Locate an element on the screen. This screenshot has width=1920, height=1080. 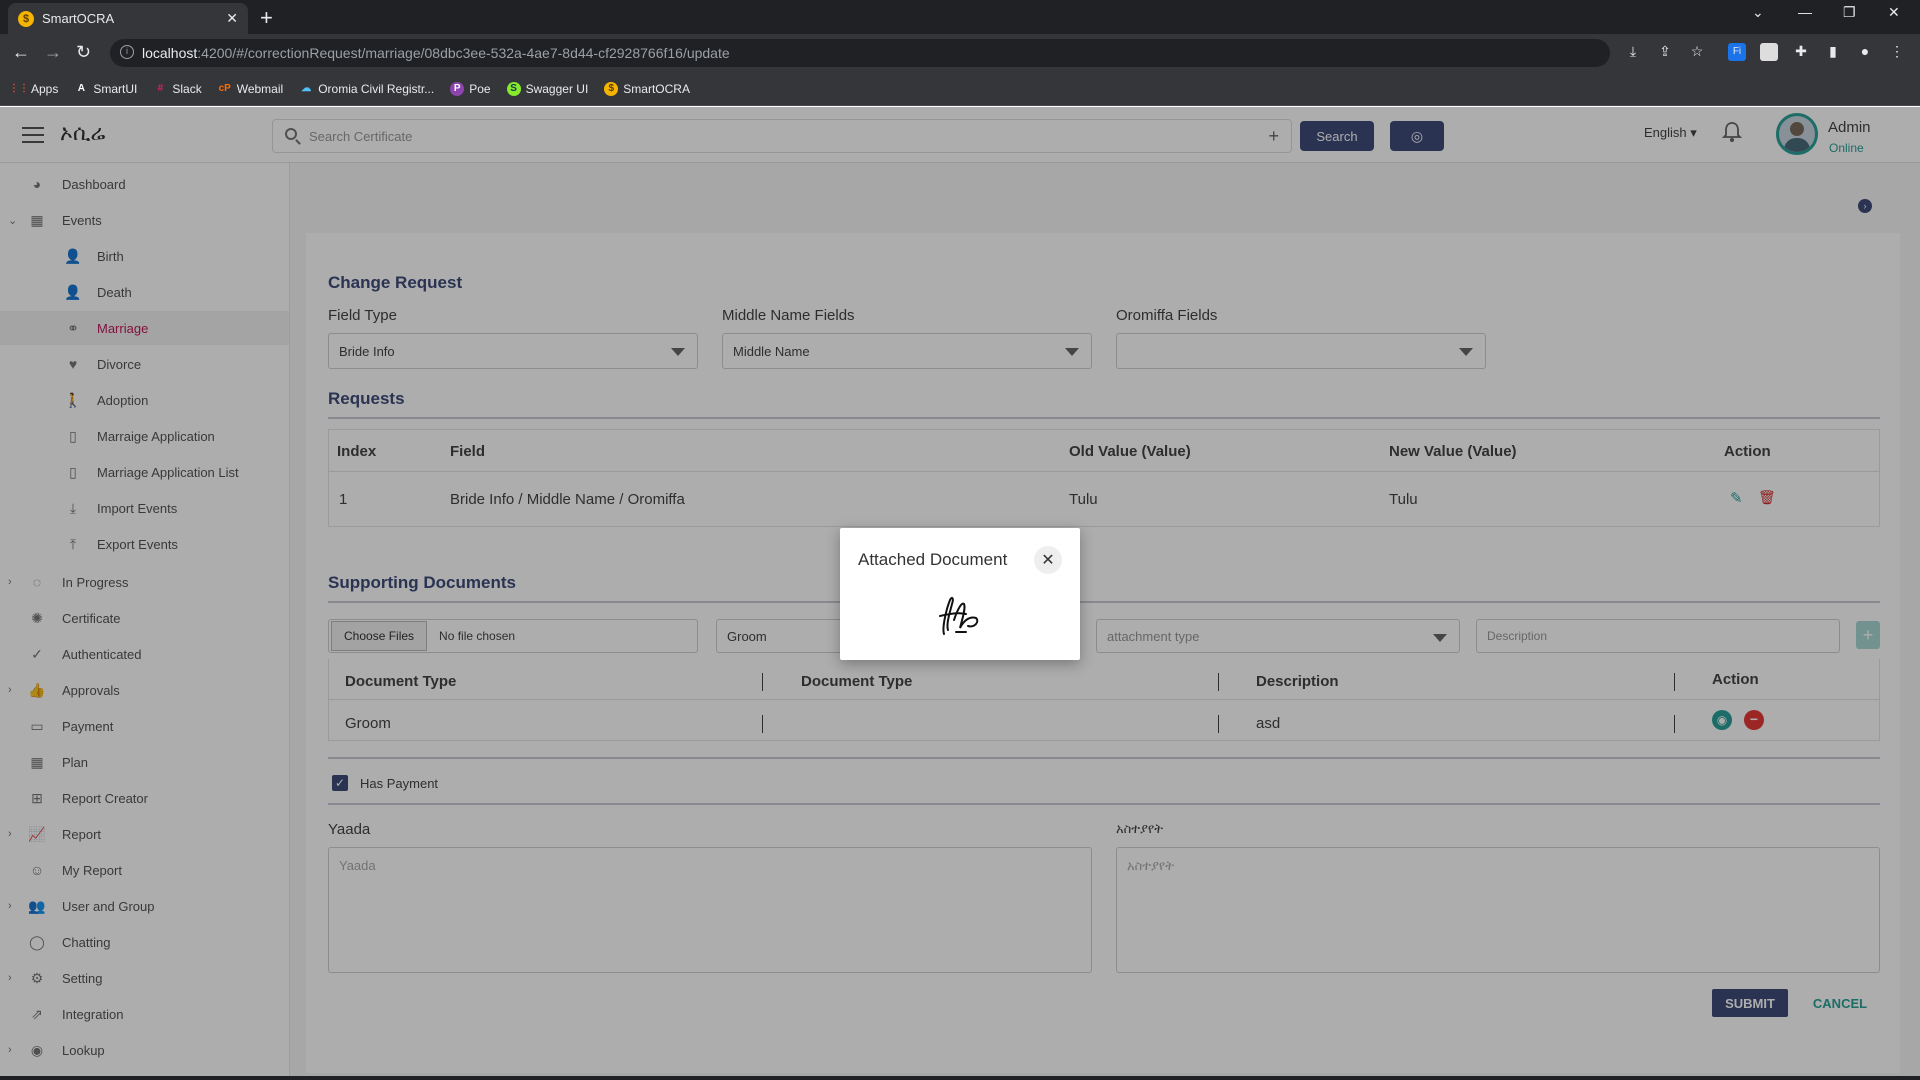
apps-grid-icon: ⋮⋮ is located at coordinates (19, 88).